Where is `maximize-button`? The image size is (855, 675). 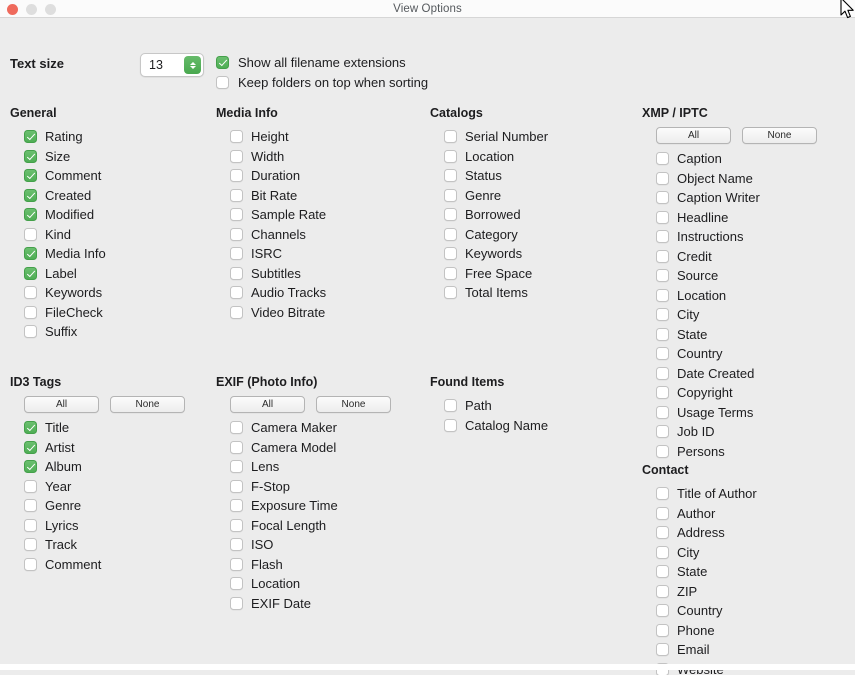 maximize-button is located at coordinates (50, 9).